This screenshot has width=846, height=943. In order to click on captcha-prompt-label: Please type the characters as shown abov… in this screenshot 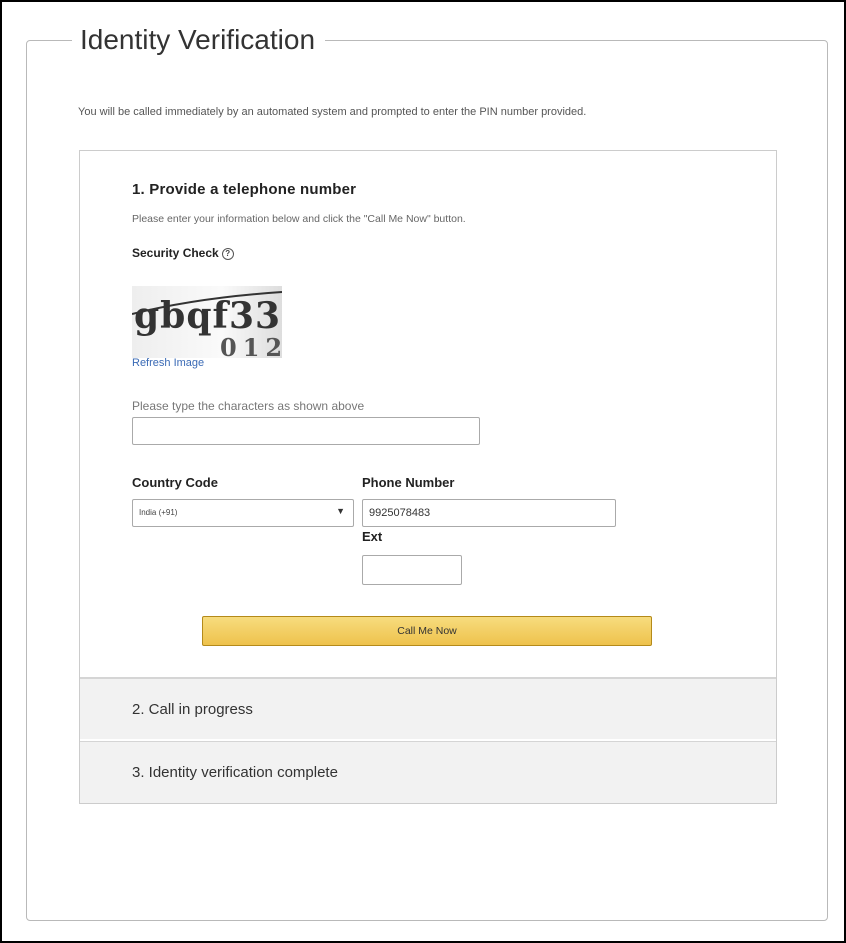, I will do `click(248, 406)`.